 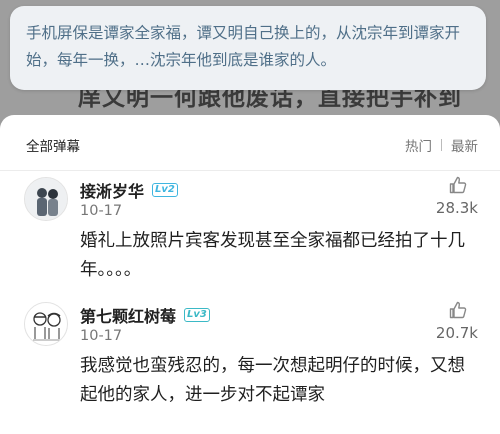 I want to click on sheet-header: 全部弹幕 热门 最新, so click(x=250, y=143).